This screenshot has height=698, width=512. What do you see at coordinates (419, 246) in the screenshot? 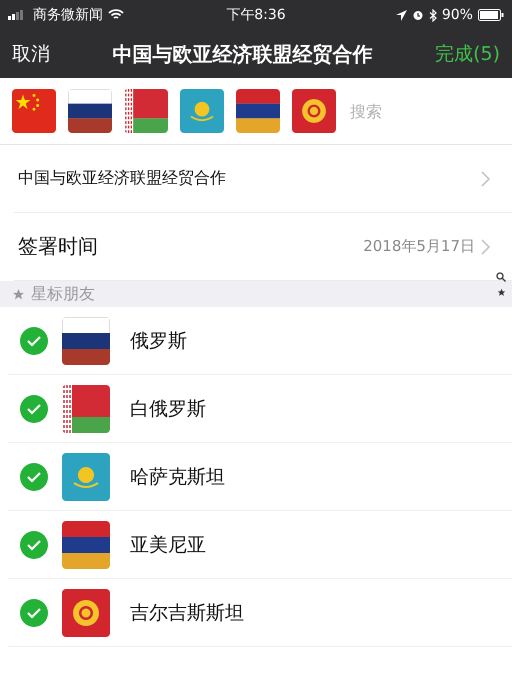
I see `row-value: 2018年5月17日` at bounding box center [419, 246].